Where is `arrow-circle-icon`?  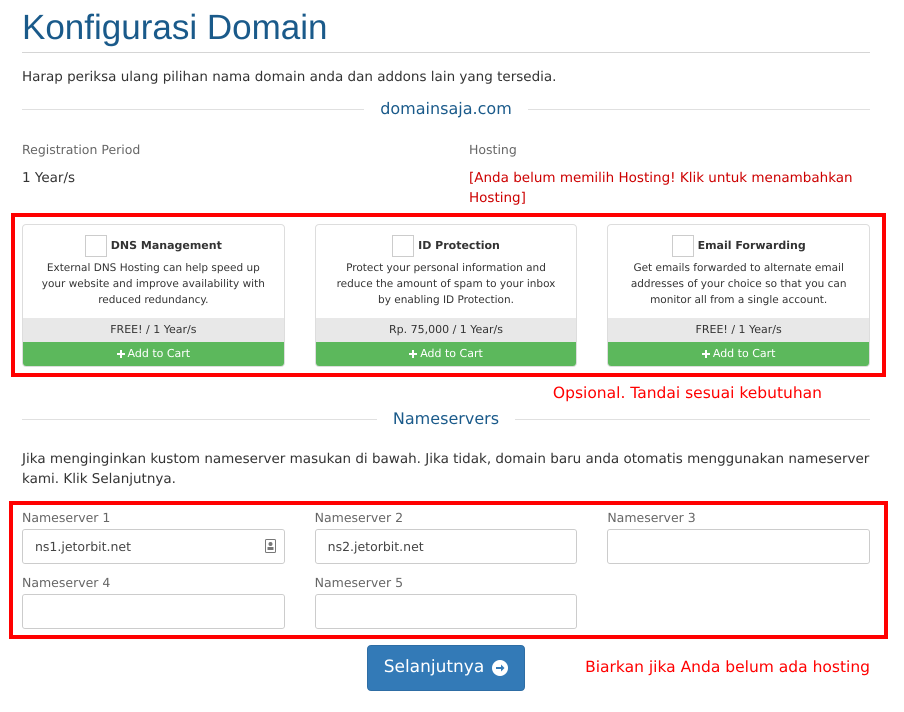
arrow-circle-icon is located at coordinates (500, 668).